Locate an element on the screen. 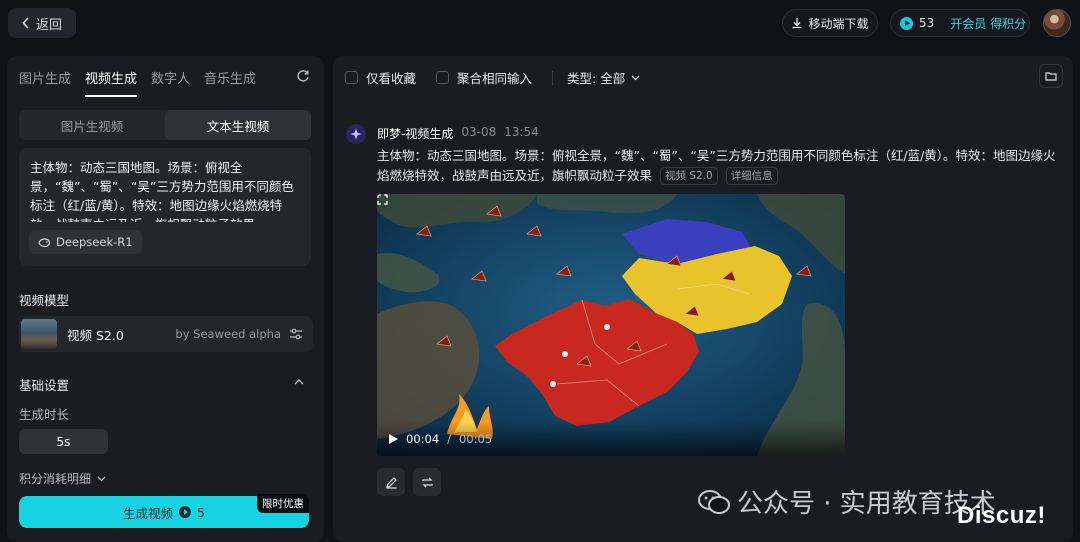 Image resolution: width=1080 pixels, height=542 pixels. filter-bar: 仅看收藏 聚合相同输入 类型: 全部 is located at coordinates (502, 77).